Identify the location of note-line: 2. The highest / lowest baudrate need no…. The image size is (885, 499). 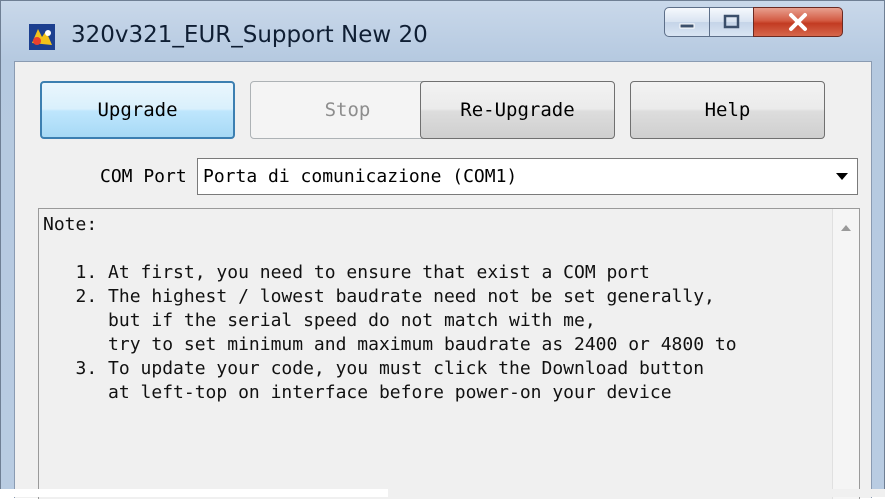
(379, 296).